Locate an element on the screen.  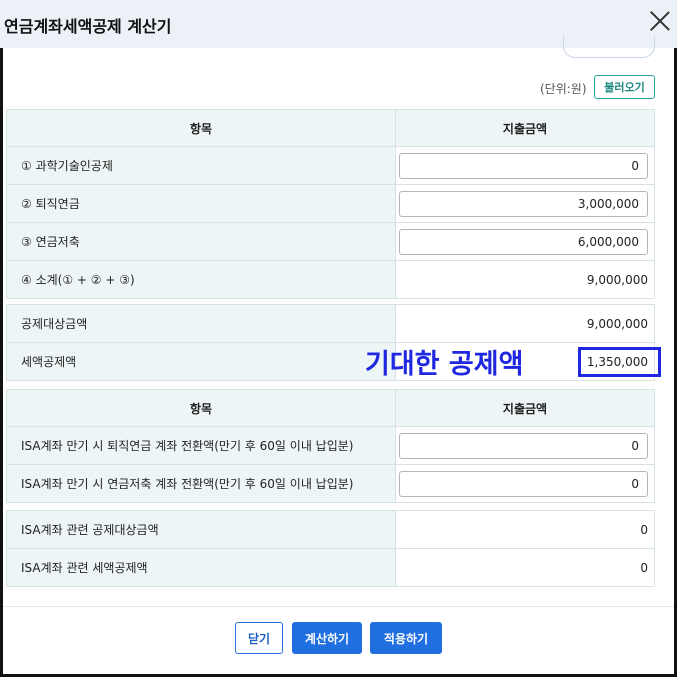
close-button: 닫기 is located at coordinates (259, 638).